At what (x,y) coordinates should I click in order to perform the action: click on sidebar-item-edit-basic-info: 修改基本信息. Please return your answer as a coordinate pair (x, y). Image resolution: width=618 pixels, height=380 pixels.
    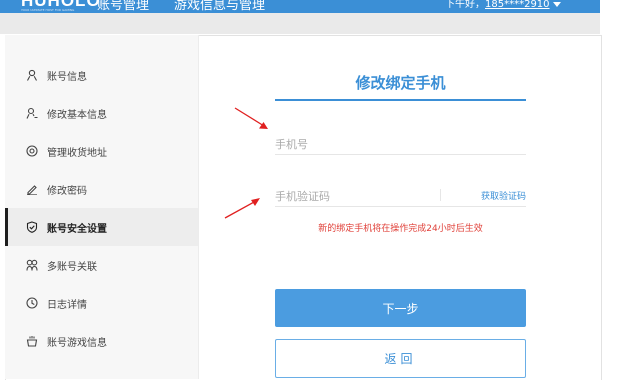
    Looking at the image, I should click on (101, 113).